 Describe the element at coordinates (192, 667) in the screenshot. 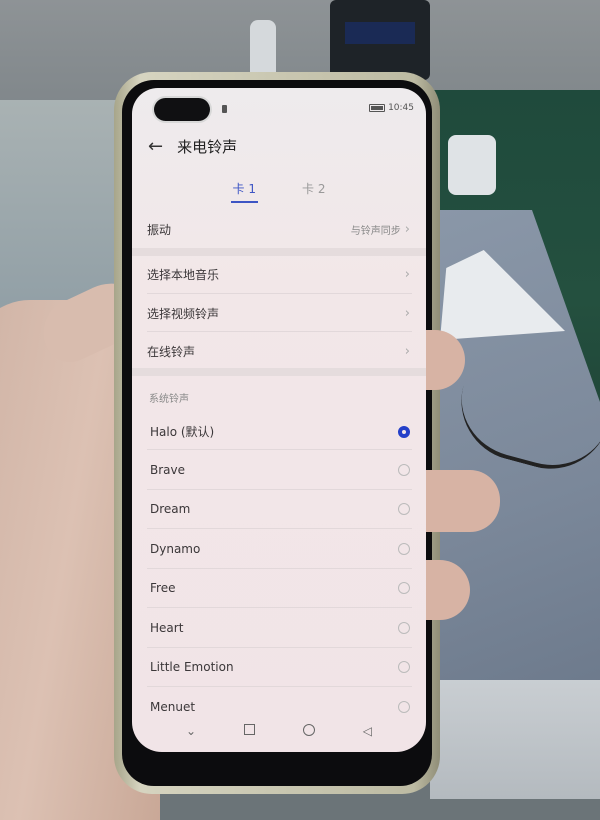

I see `ringtone-name: Little Emotion` at that location.